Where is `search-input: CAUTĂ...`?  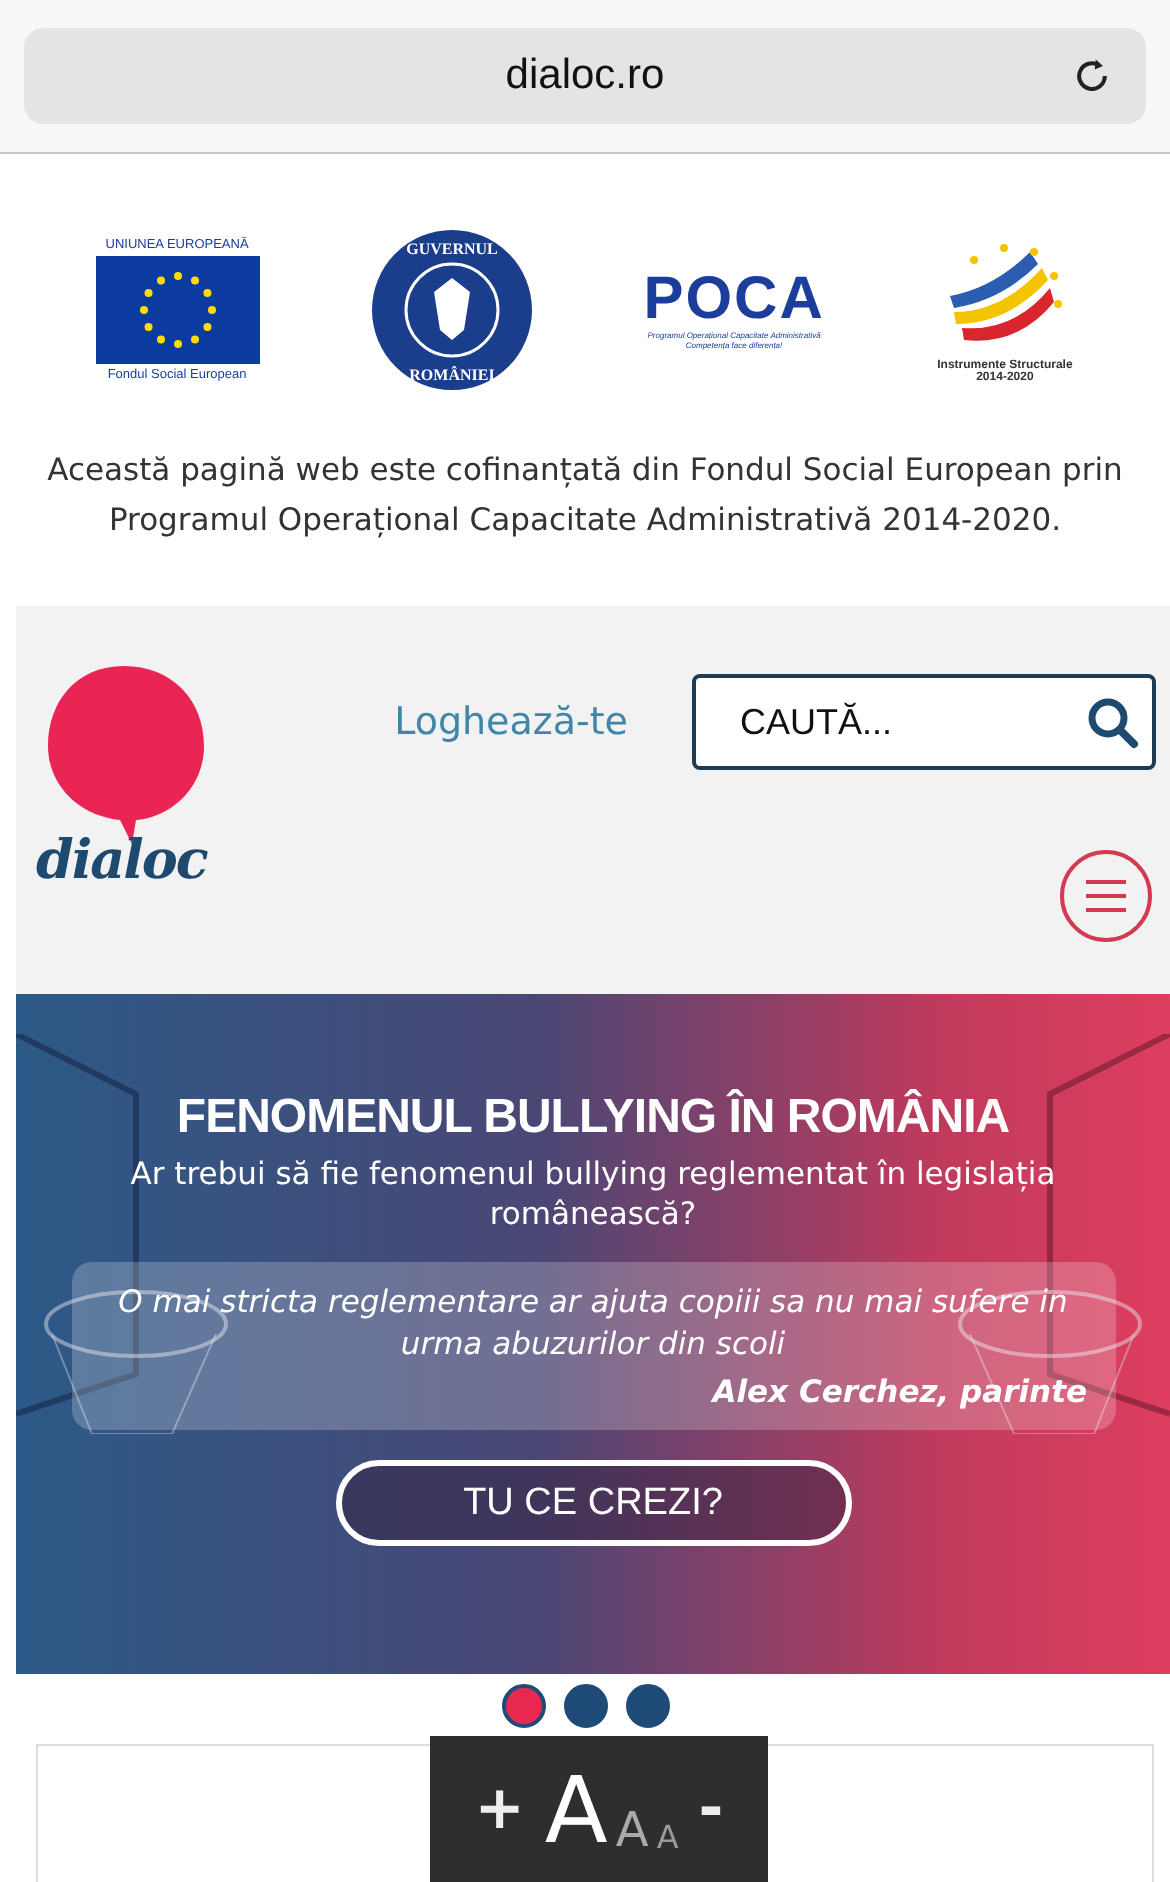
search-input: CAUTĂ... is located at coordinates (910, 722).